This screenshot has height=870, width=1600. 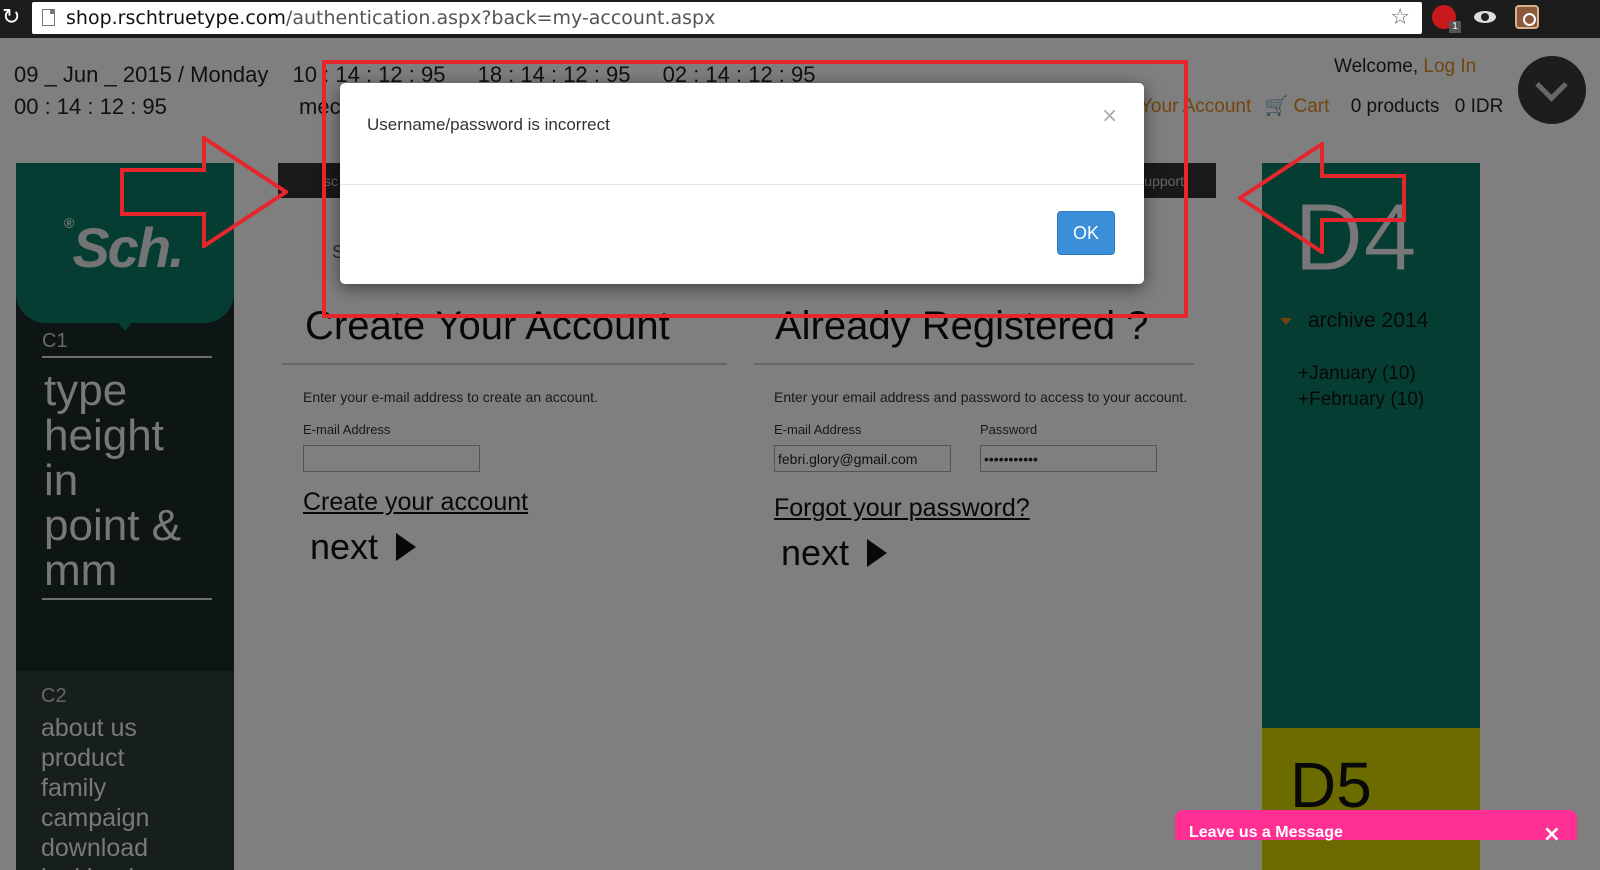 What do you see at coordinates (176, 18) in the screenshot?
I see `url-host: shop.rschtruetype.com` at bounding box center [176, 18].